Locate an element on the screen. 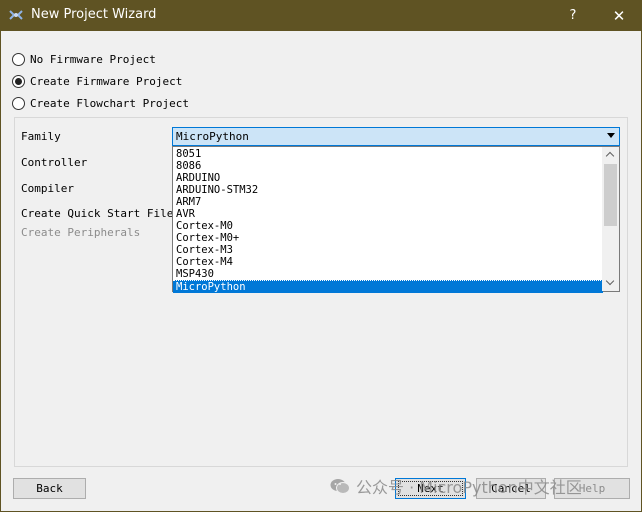 The image size is (642, 512). family-label: Family is located at coordinates (41, 136).